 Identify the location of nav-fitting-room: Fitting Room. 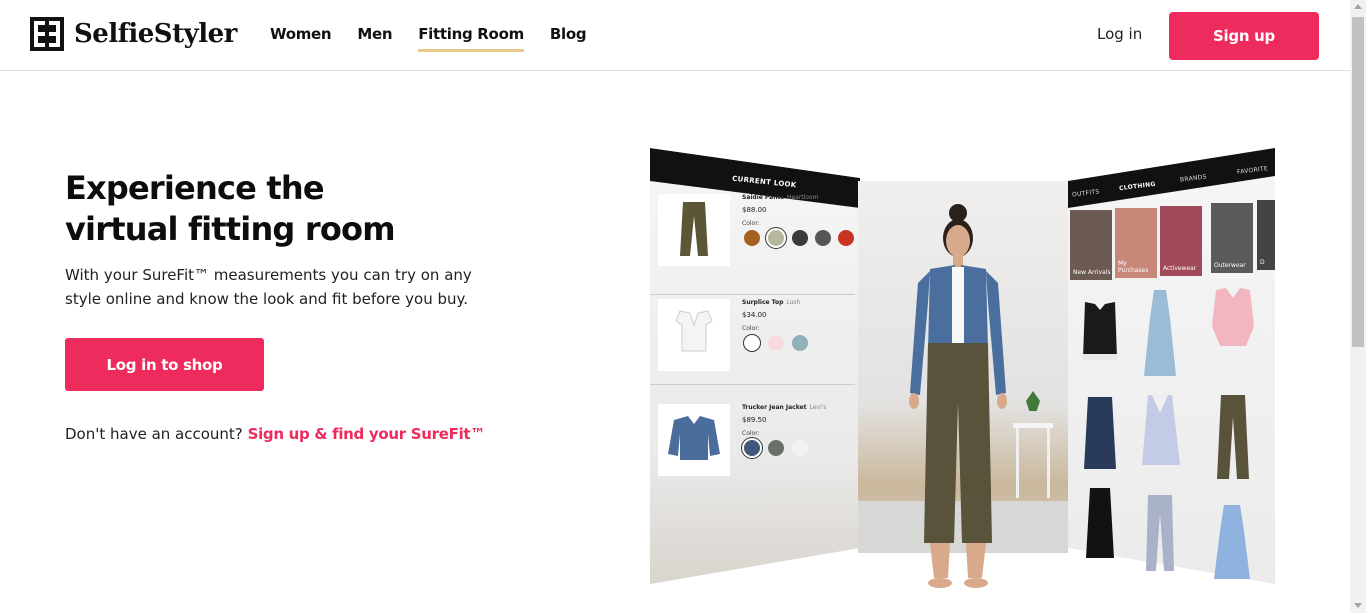
(471, 38).